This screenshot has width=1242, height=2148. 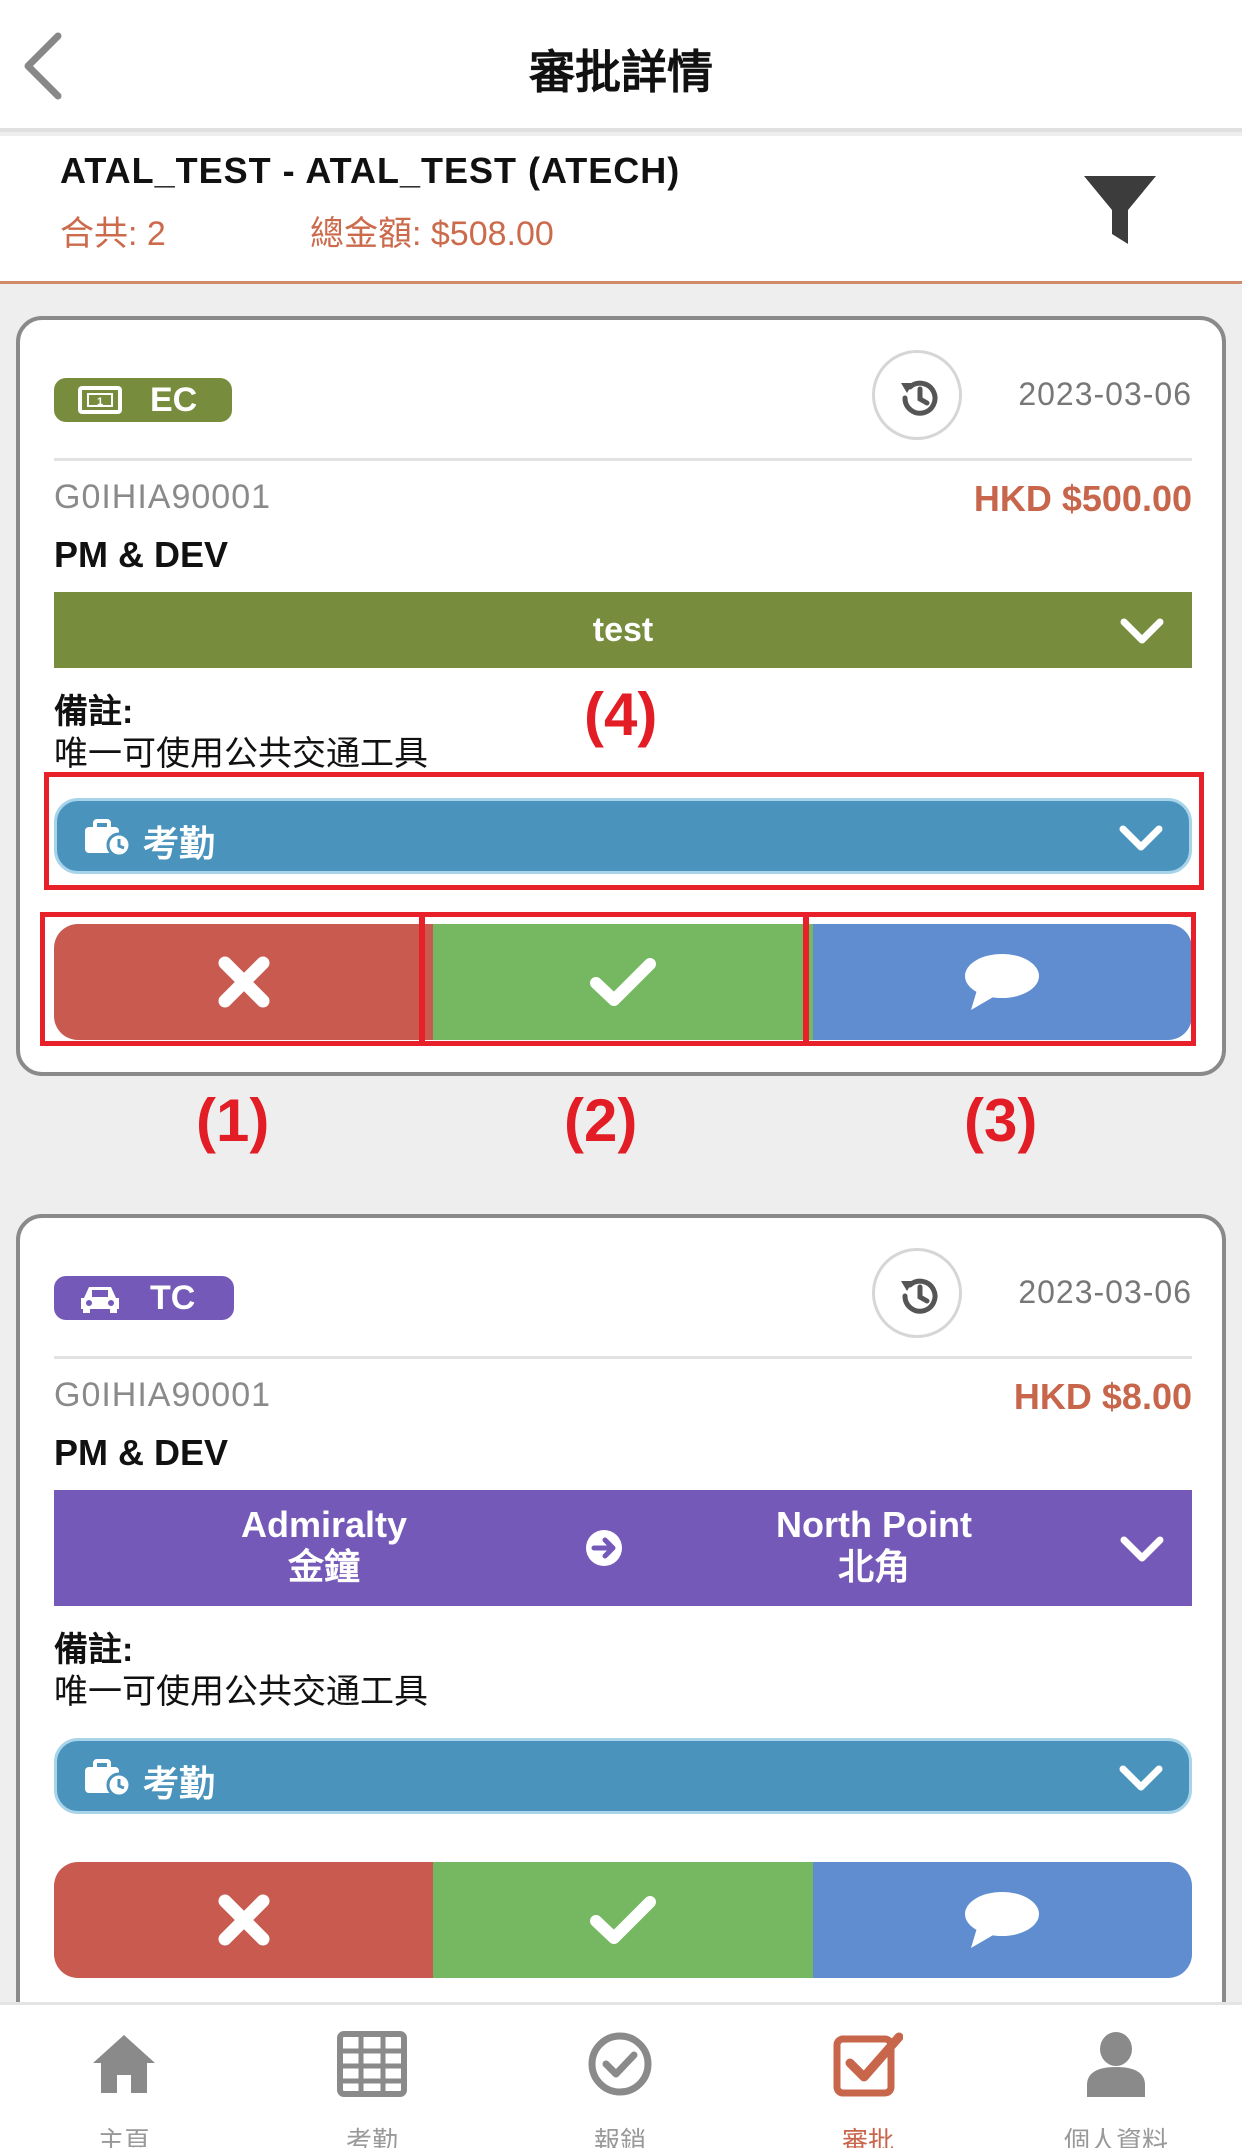 I want to click on highlight-category, so click(x=624, y=831).